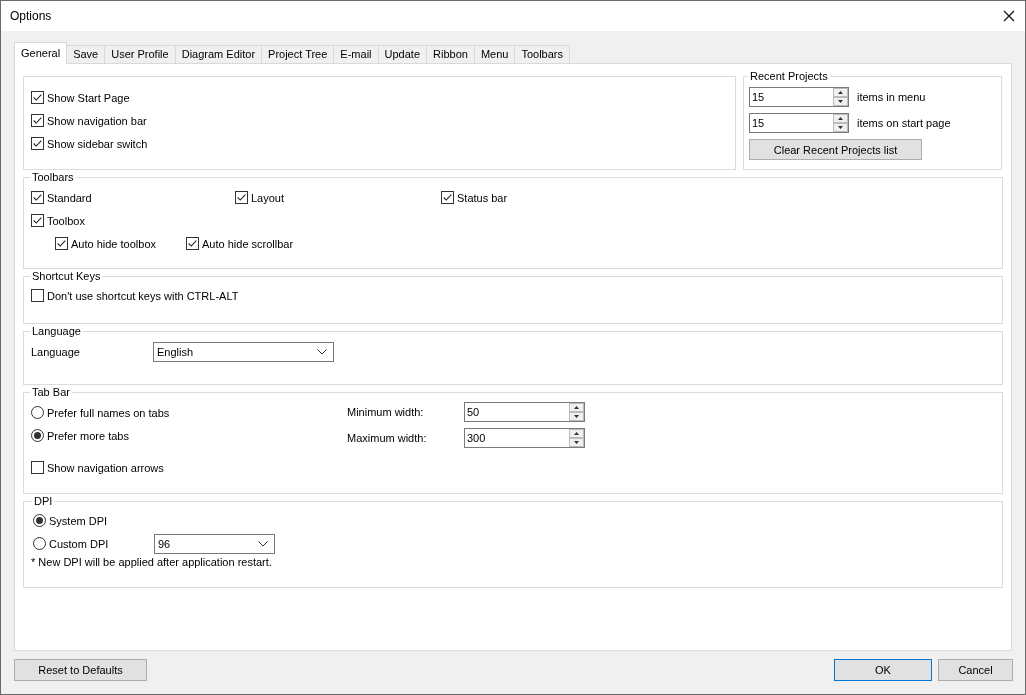  What do you see at coordinates (338, 197) in the screenshot?
I see `checkbox: Layout` at bounding box center [338, 197].